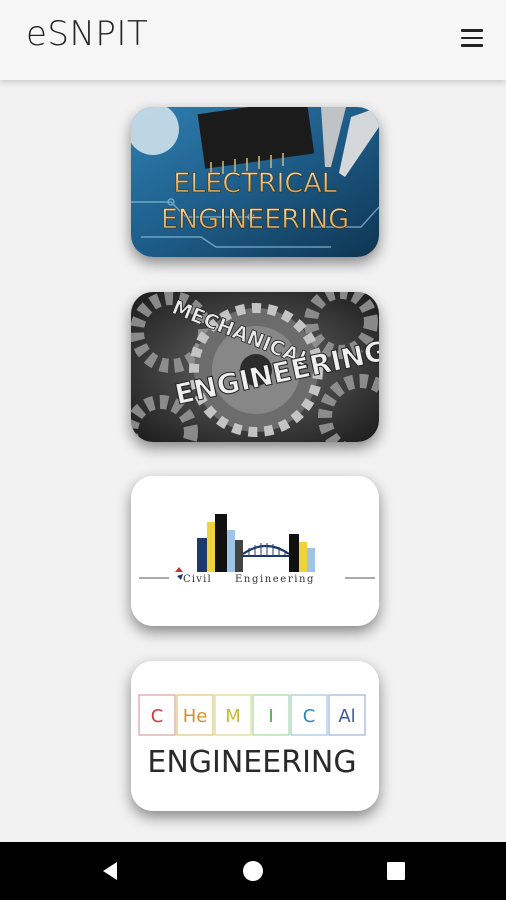 The image size is (506, 900). Describe the element at coordinates (195, 716) in the screenshot. I see `element-2: He` at that location.